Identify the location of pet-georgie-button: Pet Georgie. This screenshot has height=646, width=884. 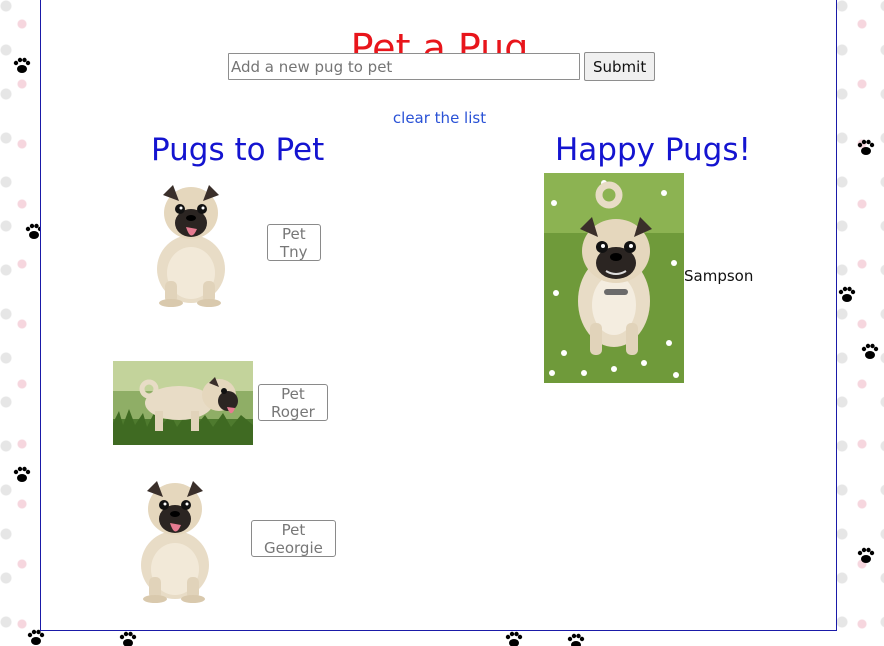
(293, 538).